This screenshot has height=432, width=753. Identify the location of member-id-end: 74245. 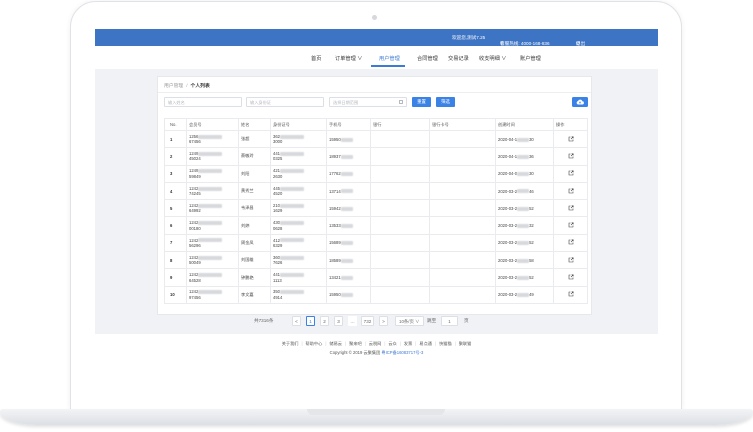
(195, 194).